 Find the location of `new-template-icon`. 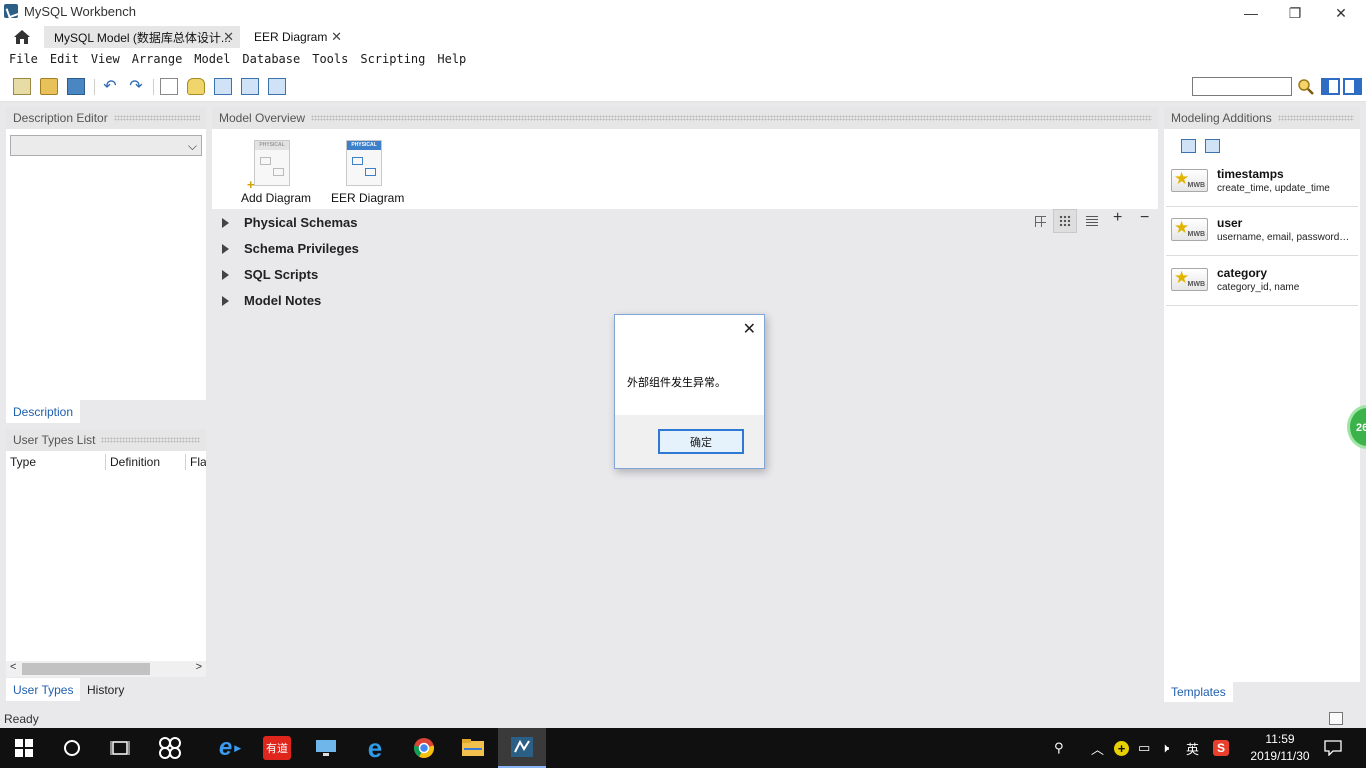

new-template-icon is located at coordinates (1212, 146).